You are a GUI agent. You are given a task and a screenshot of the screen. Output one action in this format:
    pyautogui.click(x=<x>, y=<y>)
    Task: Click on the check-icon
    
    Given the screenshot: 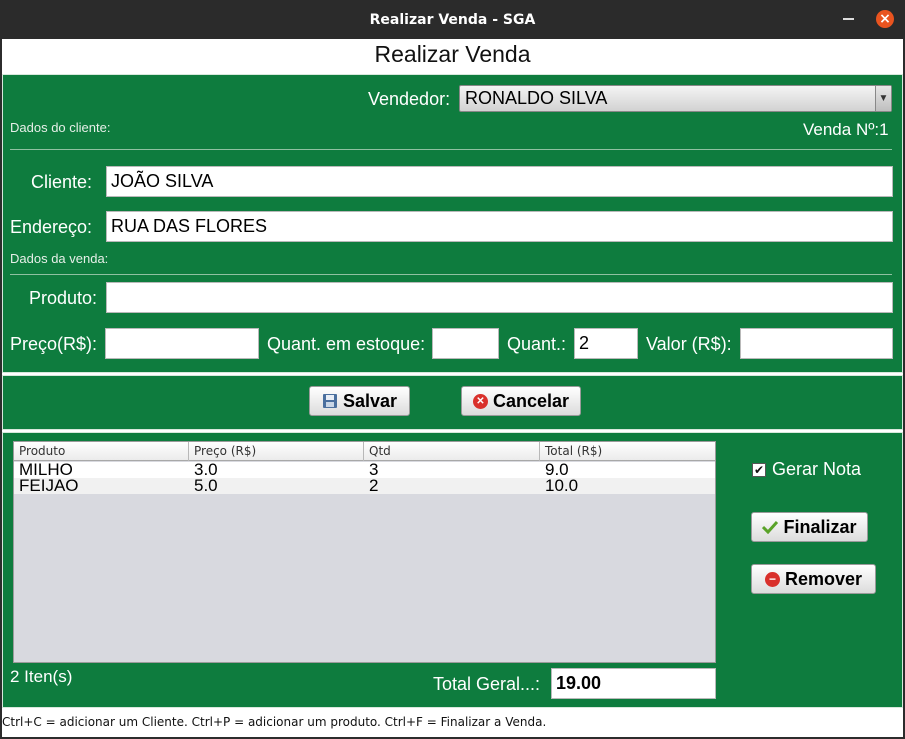 What is the action you would take?
    pyautogui.click(x=770, y=527)
    